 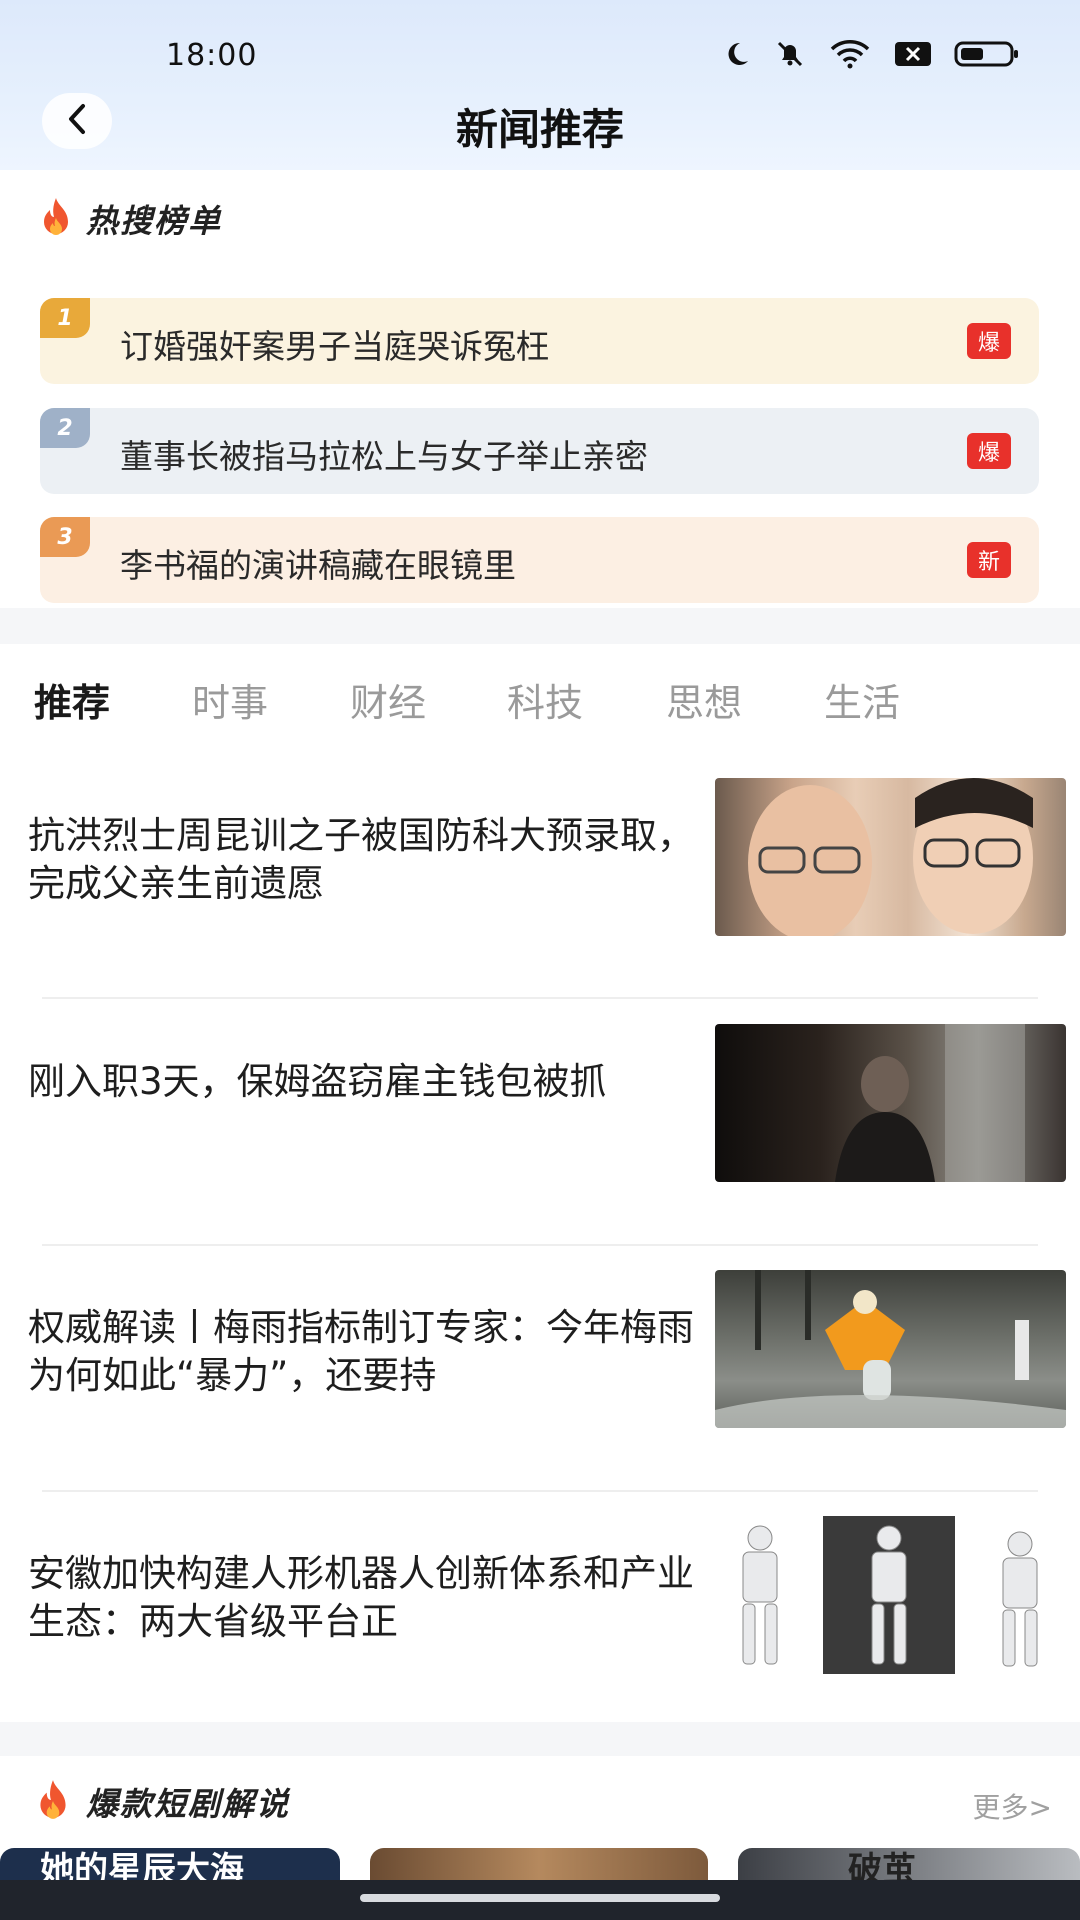 I want to click on drama-card-3: 破茧, so click(x=909, y=1866).